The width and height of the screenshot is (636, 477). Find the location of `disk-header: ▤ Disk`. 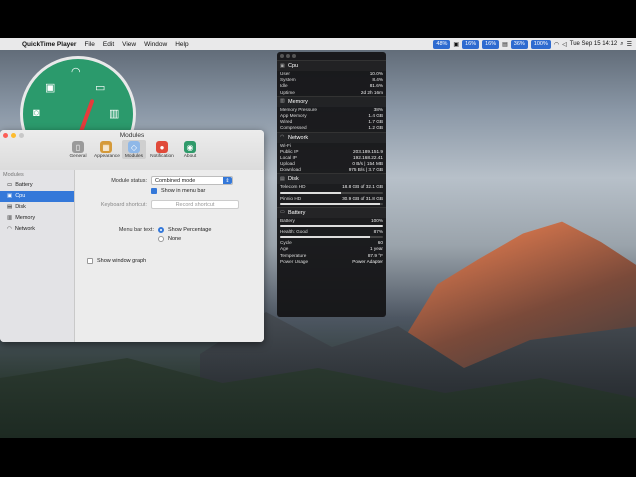

disk-header: ▤ Disk is located at coordinates (331, 179).